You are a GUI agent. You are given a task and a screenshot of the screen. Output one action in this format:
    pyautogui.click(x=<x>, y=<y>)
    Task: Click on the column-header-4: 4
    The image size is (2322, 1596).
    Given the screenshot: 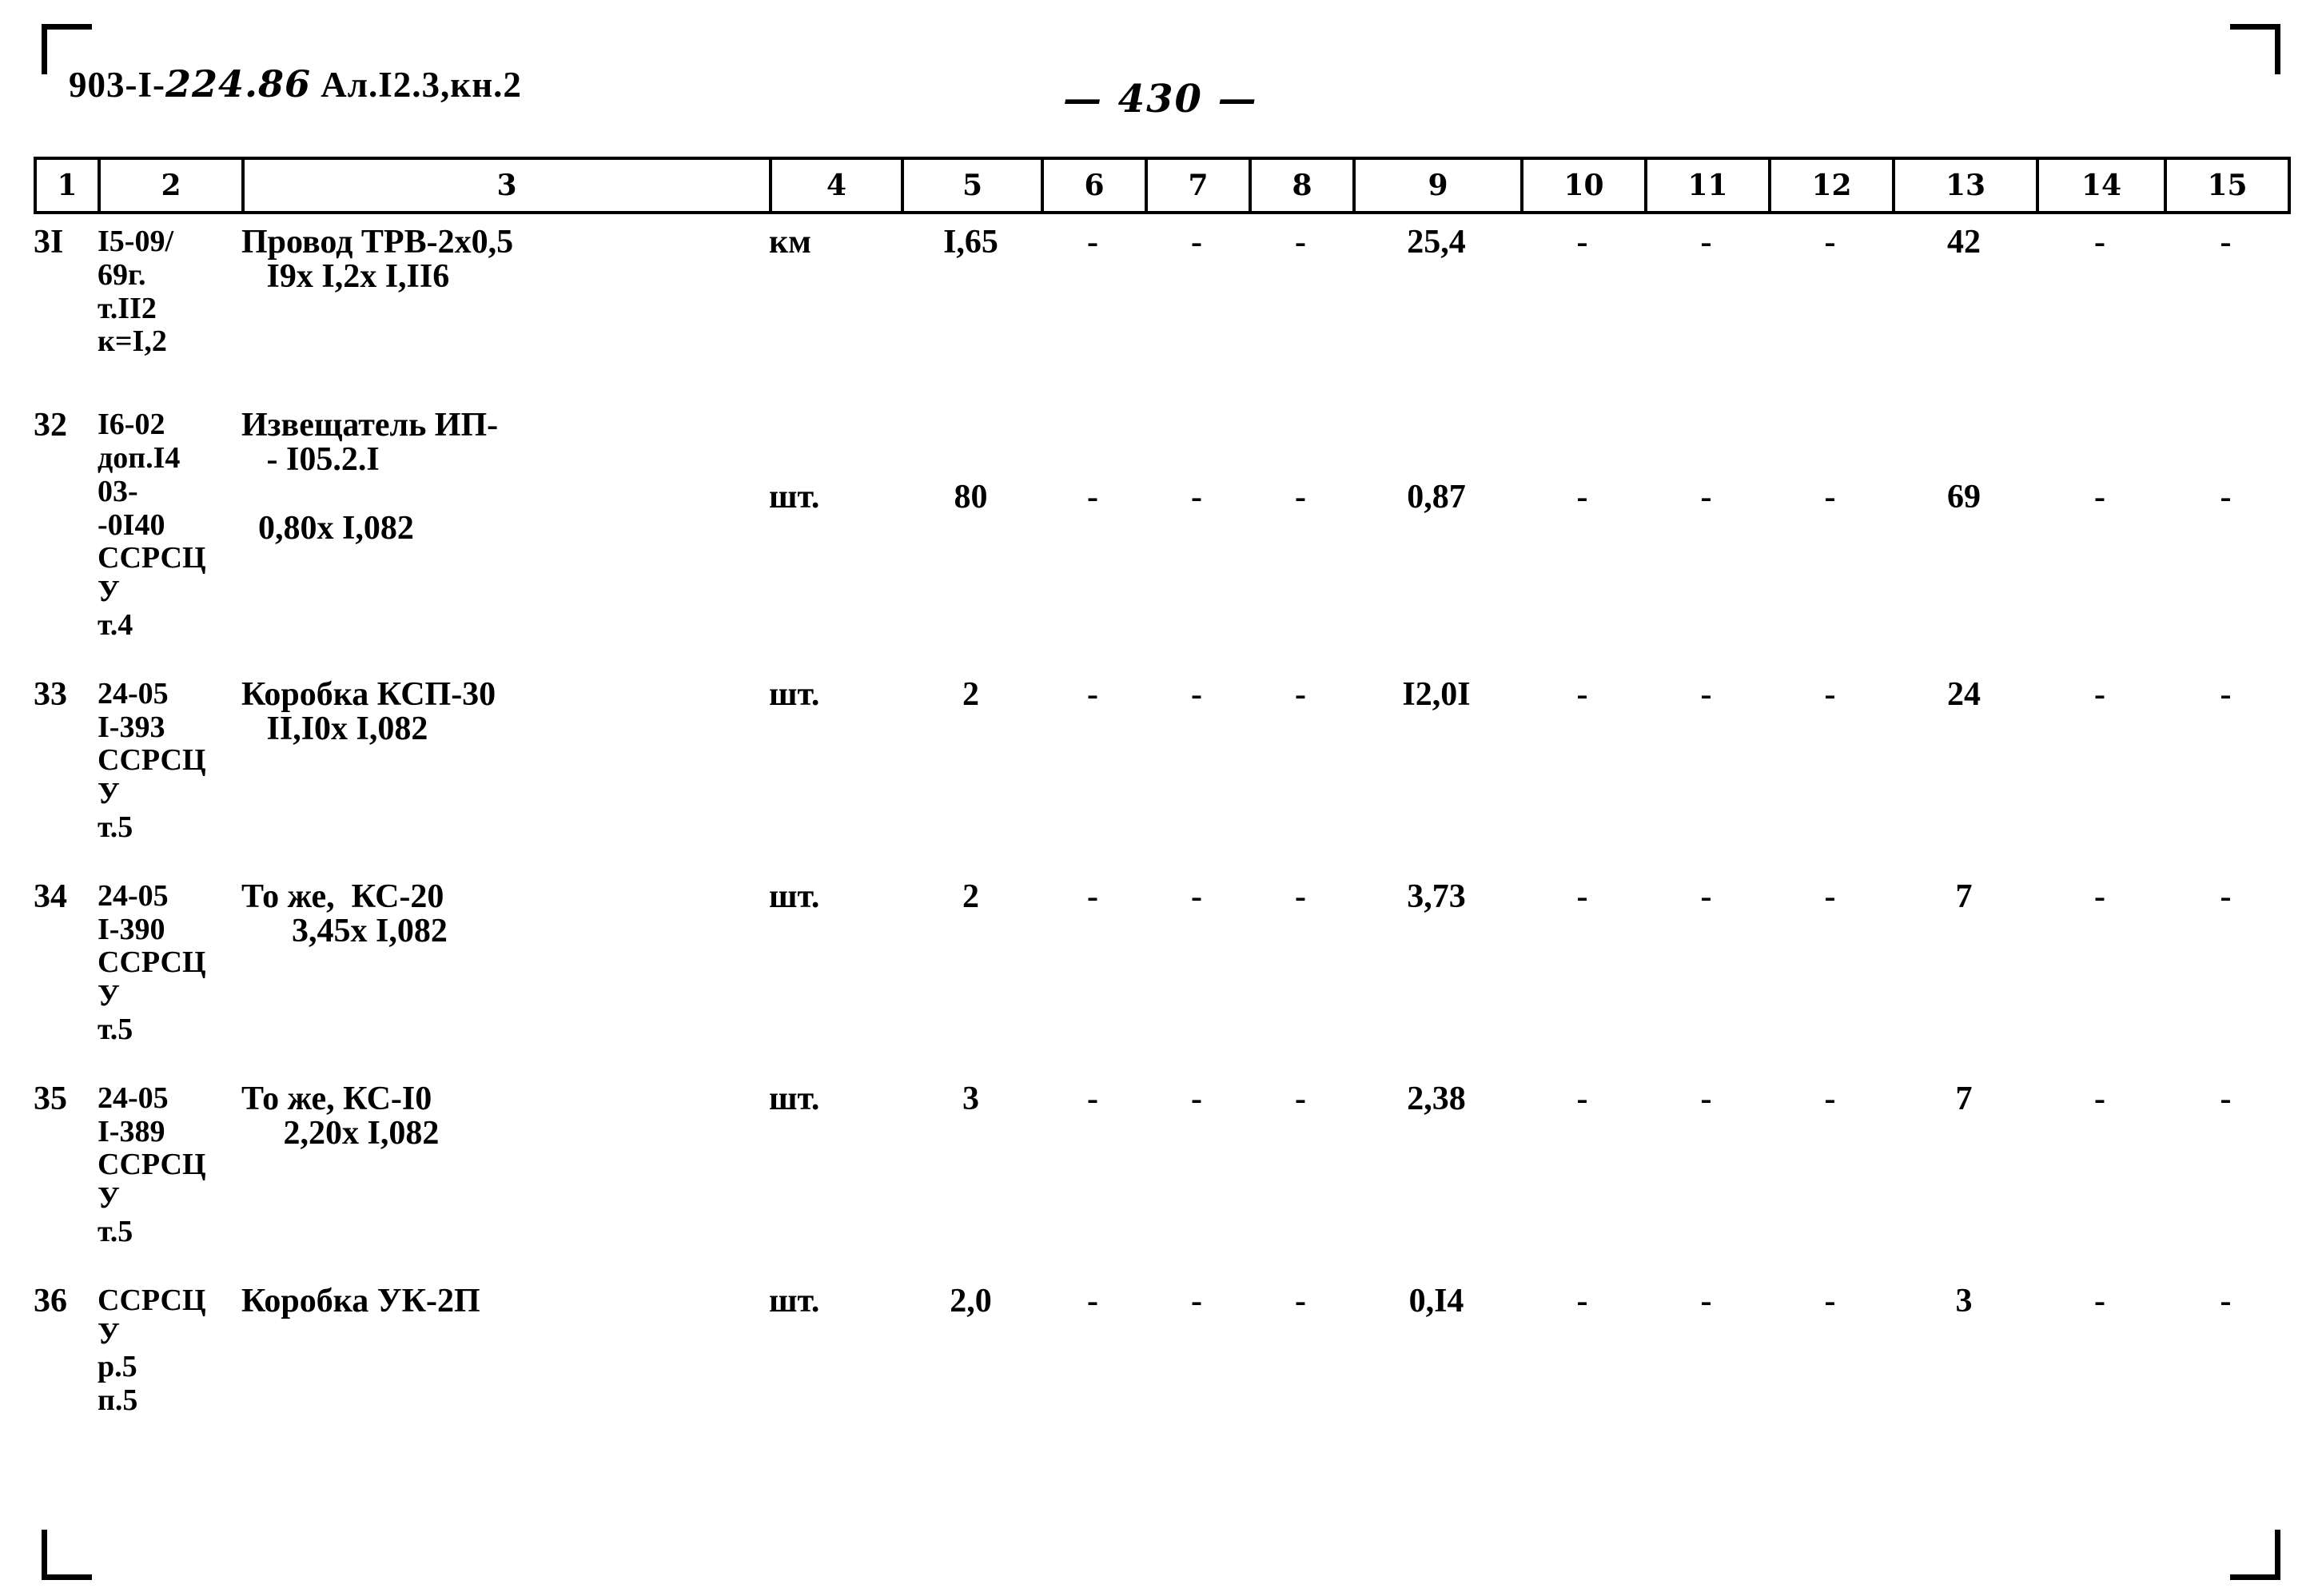 What is the action you would take?
    pyautogui.click(x=837, y=185)
    